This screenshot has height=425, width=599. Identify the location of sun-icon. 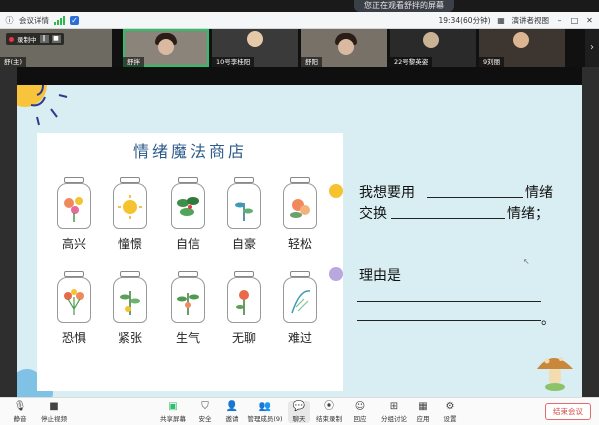
(130, 207).